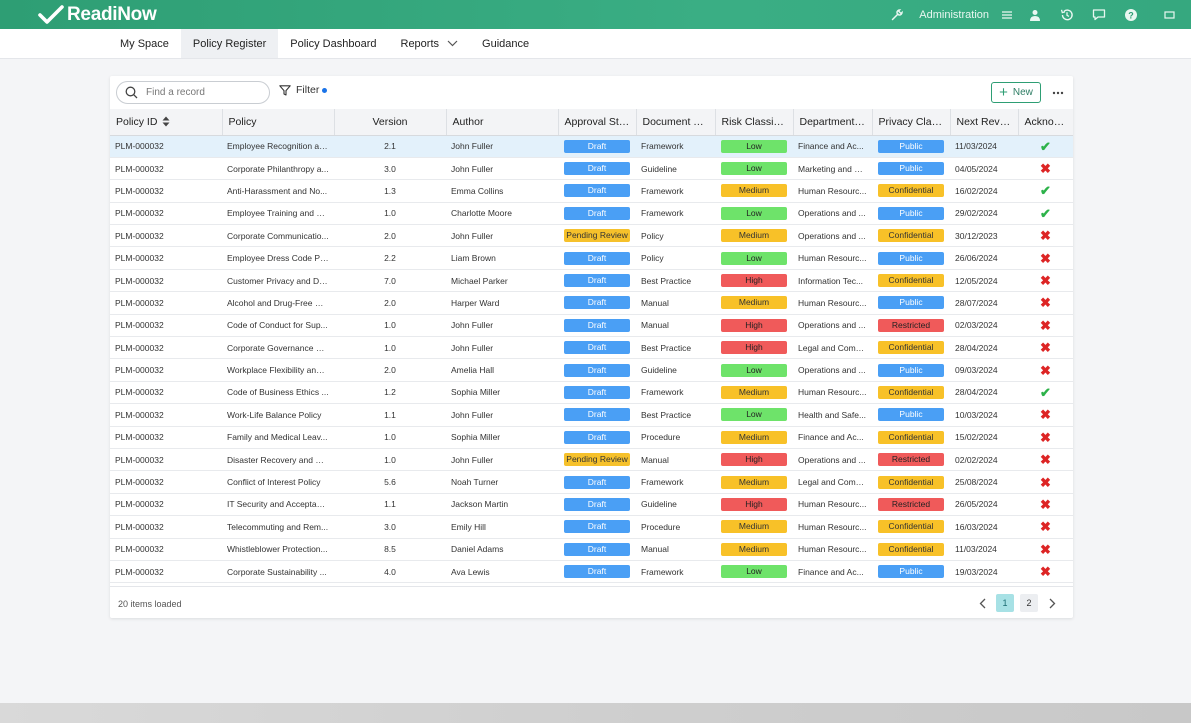  I want to click on administration-link: Administration, so click(954, 15).